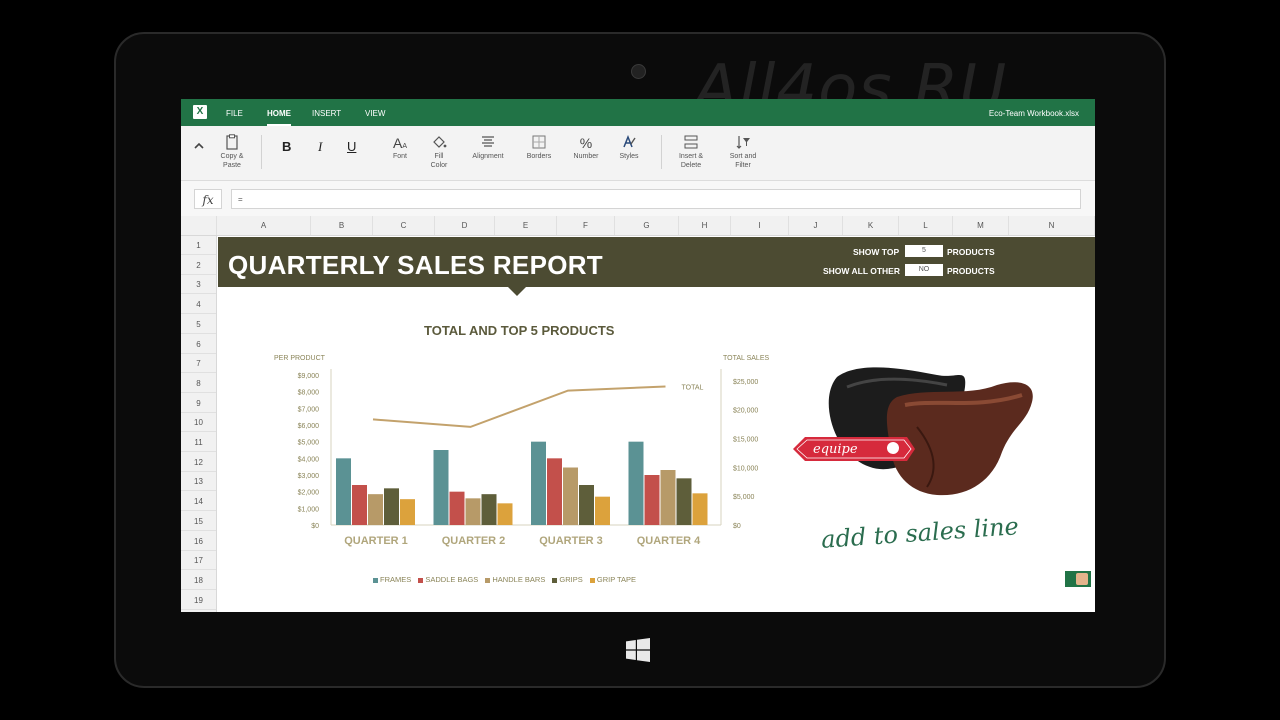 The height and width of the screenshot is (720, 1280). I want to click on row-header: 8, so click(198, 383).